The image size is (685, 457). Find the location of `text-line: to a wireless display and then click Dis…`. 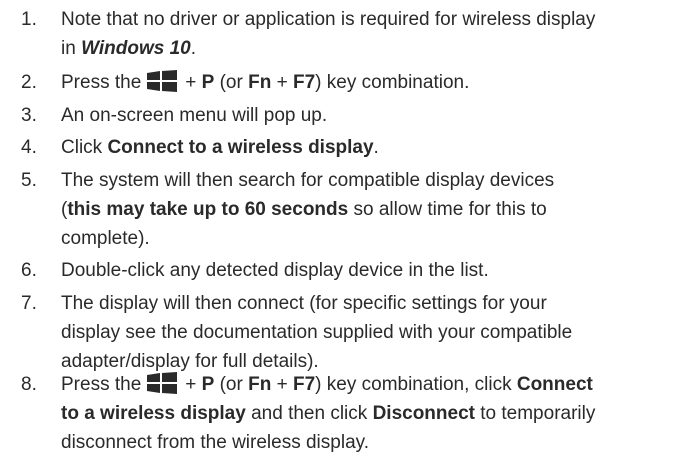

text-line: to a wireless display and then click Dis… is located at coordinates (371, 413).